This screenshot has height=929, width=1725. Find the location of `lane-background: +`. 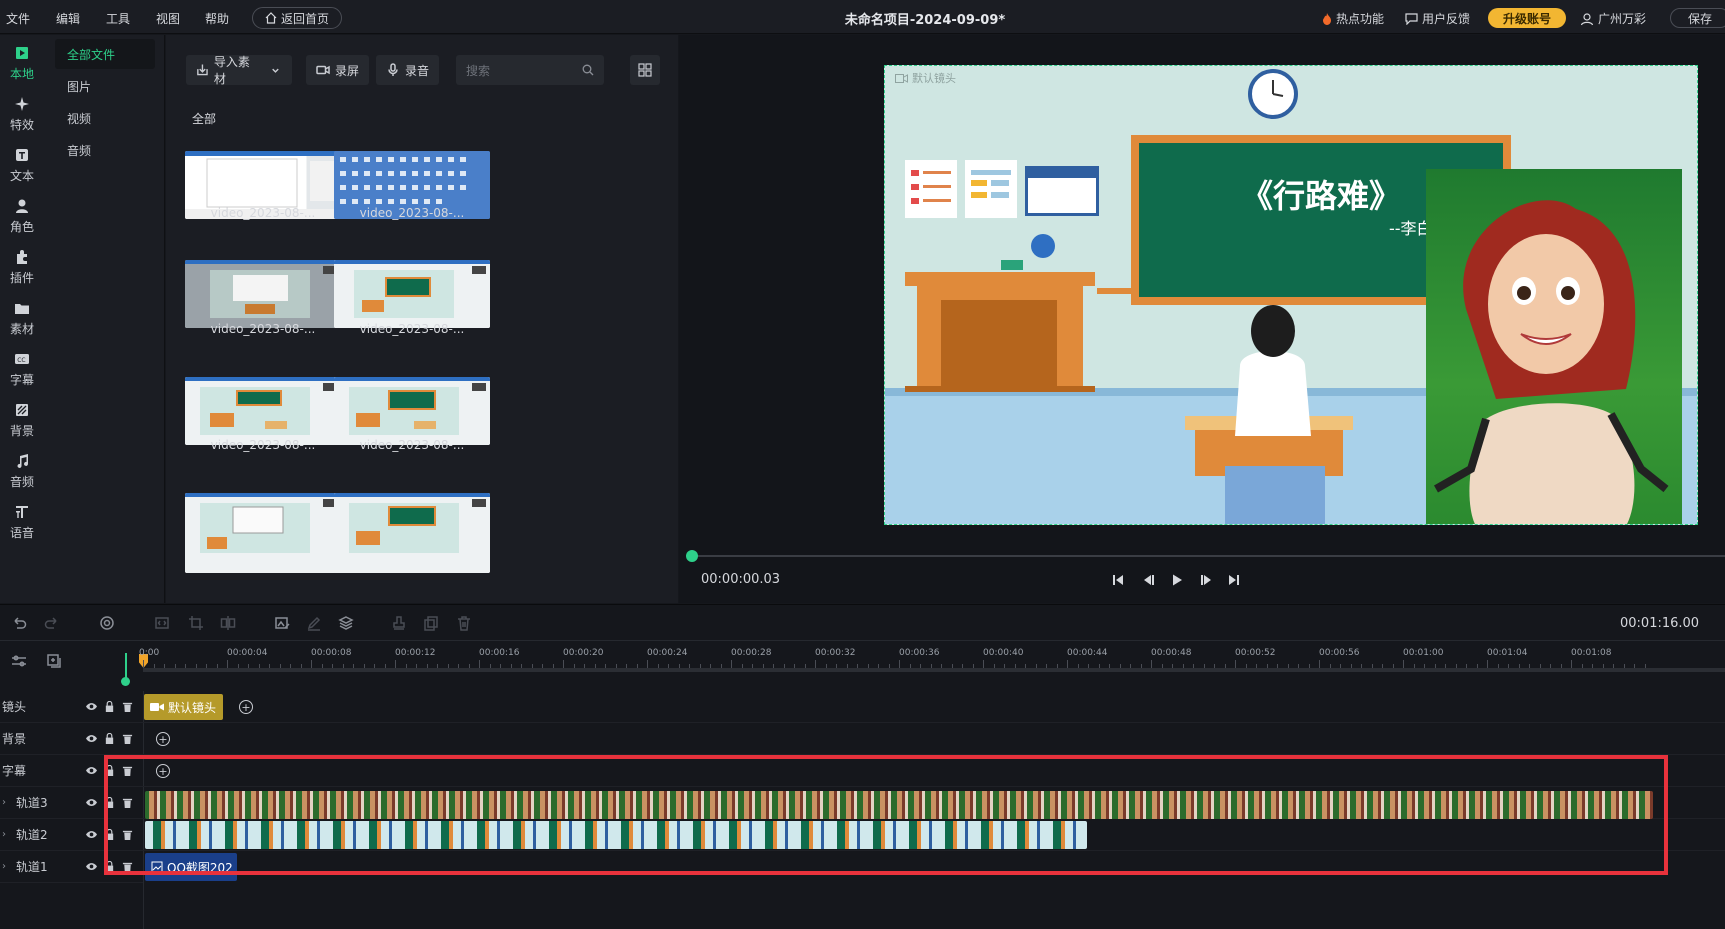

lane-background: + is located at coordinates (934, 739).